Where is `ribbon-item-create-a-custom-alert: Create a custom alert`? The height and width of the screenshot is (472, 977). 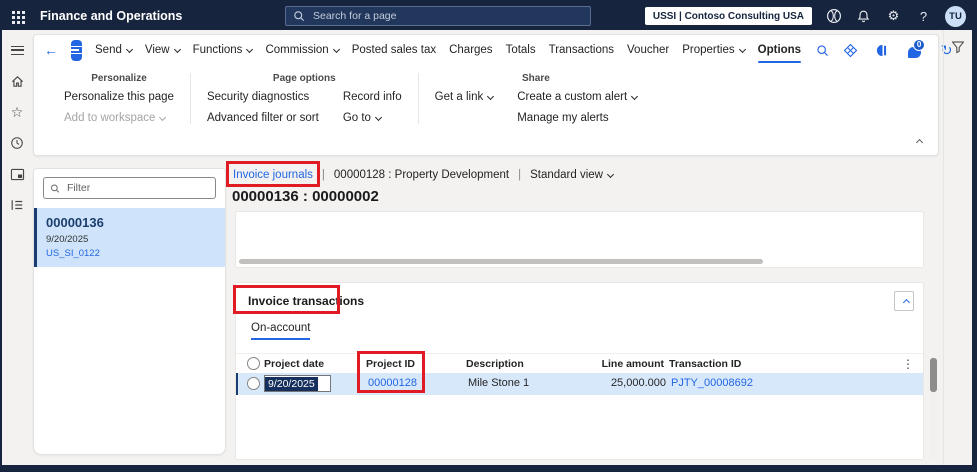 ribbon-item-create-a-custom-alert: Create a custom alert is located at coordinates (578, 97).